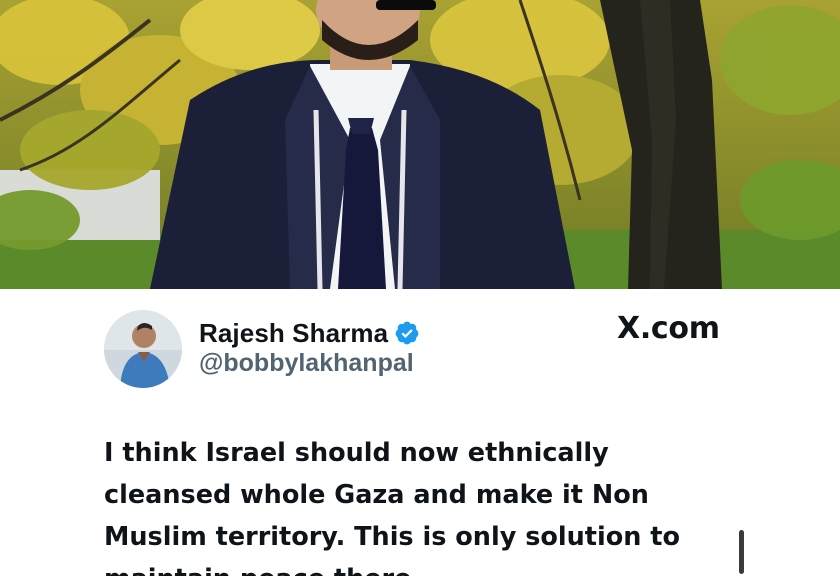  I want to click on avatar, so click(143, 349).